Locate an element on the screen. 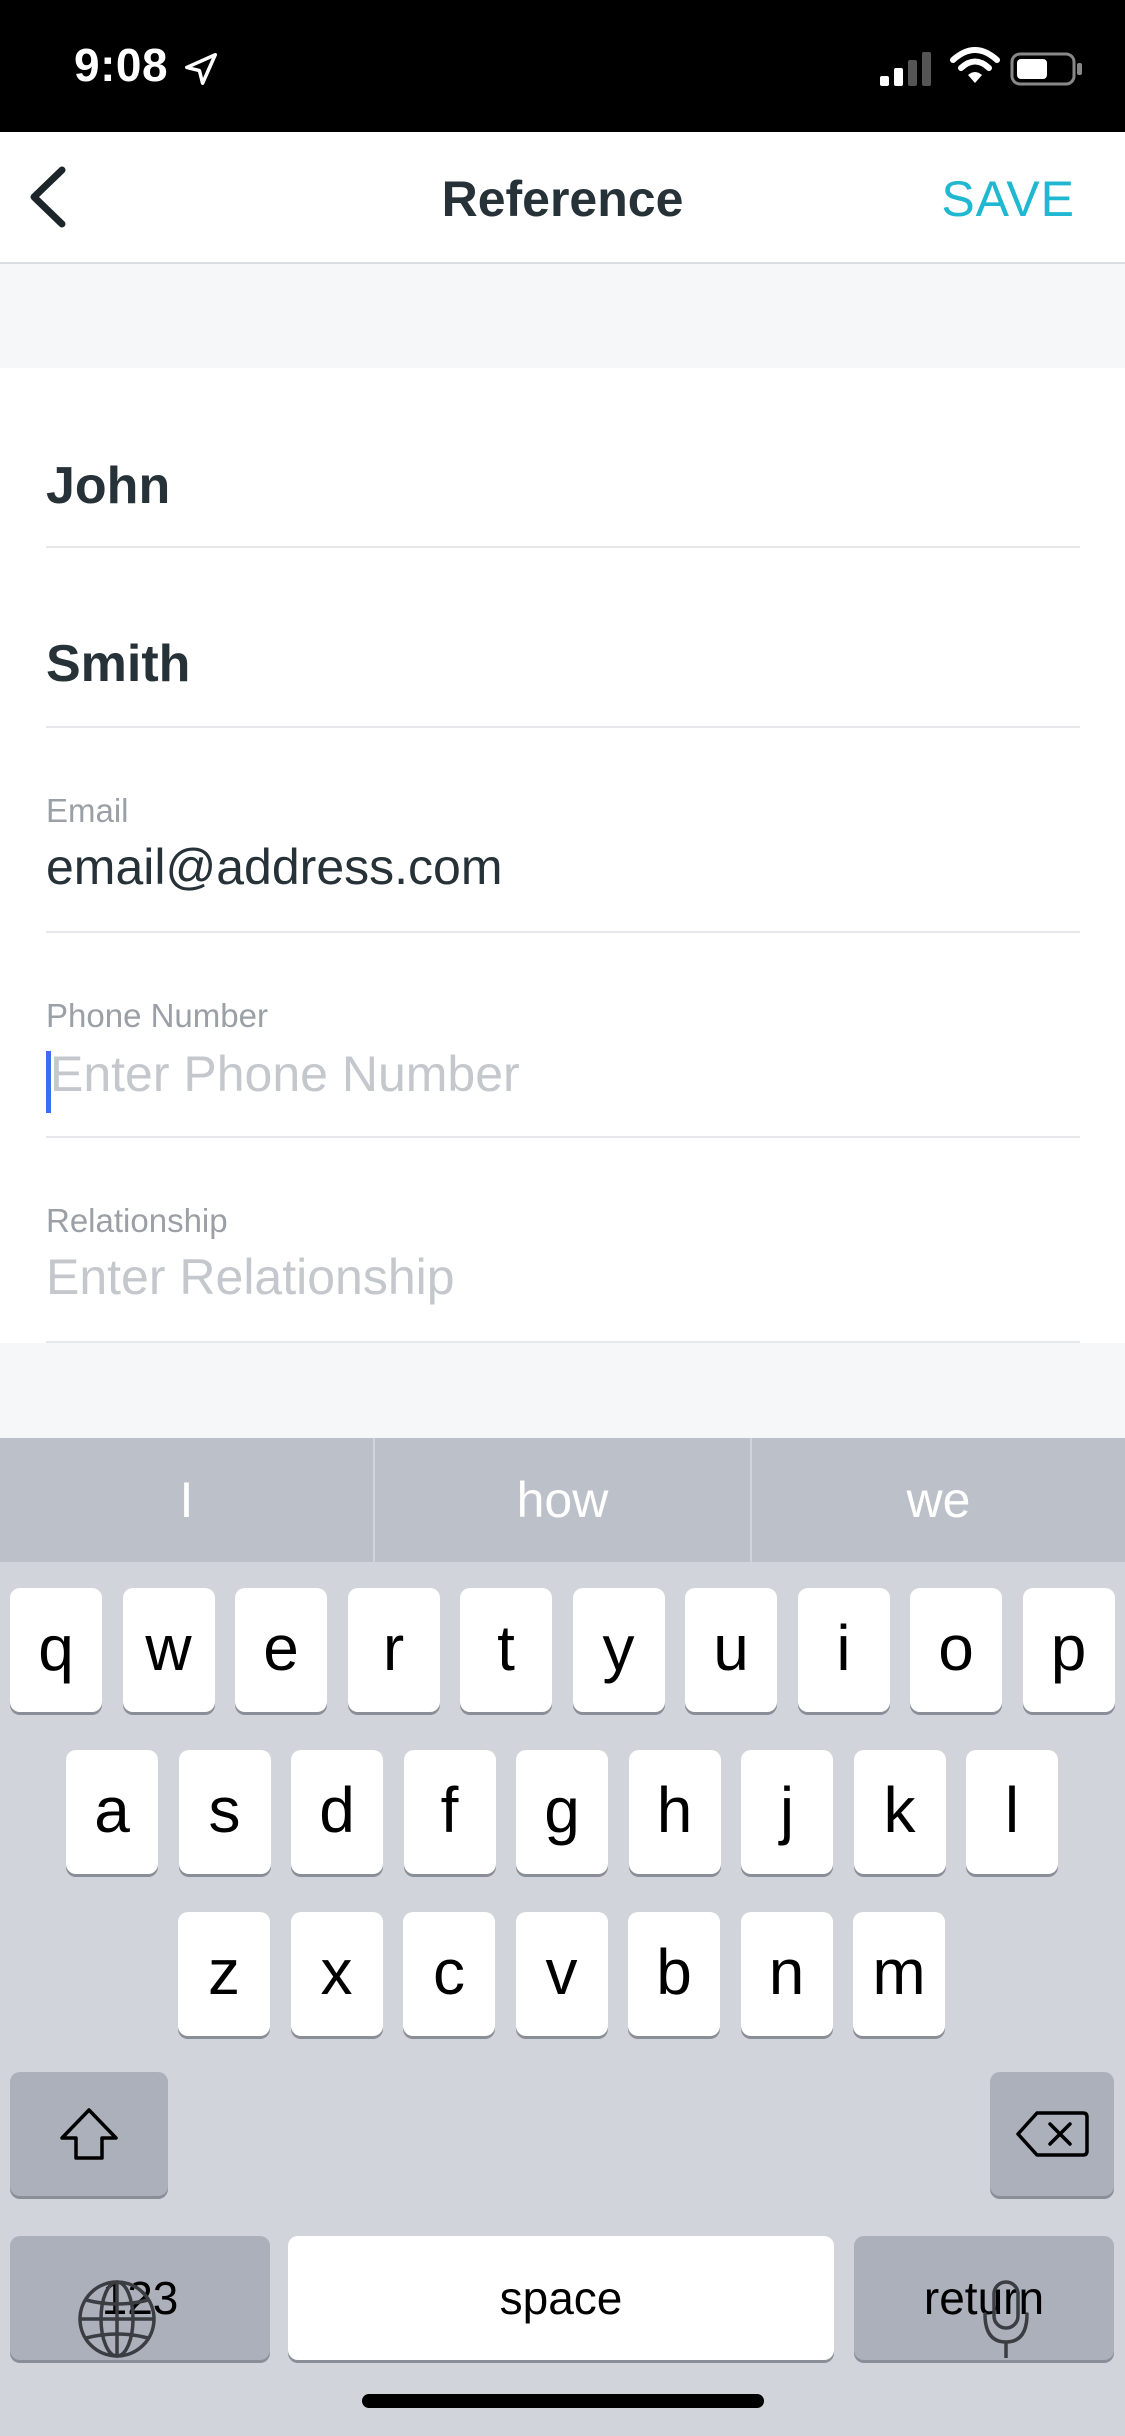 The image size is (1125, 2436). first-name-field: John is located at coordinates (563, 458).